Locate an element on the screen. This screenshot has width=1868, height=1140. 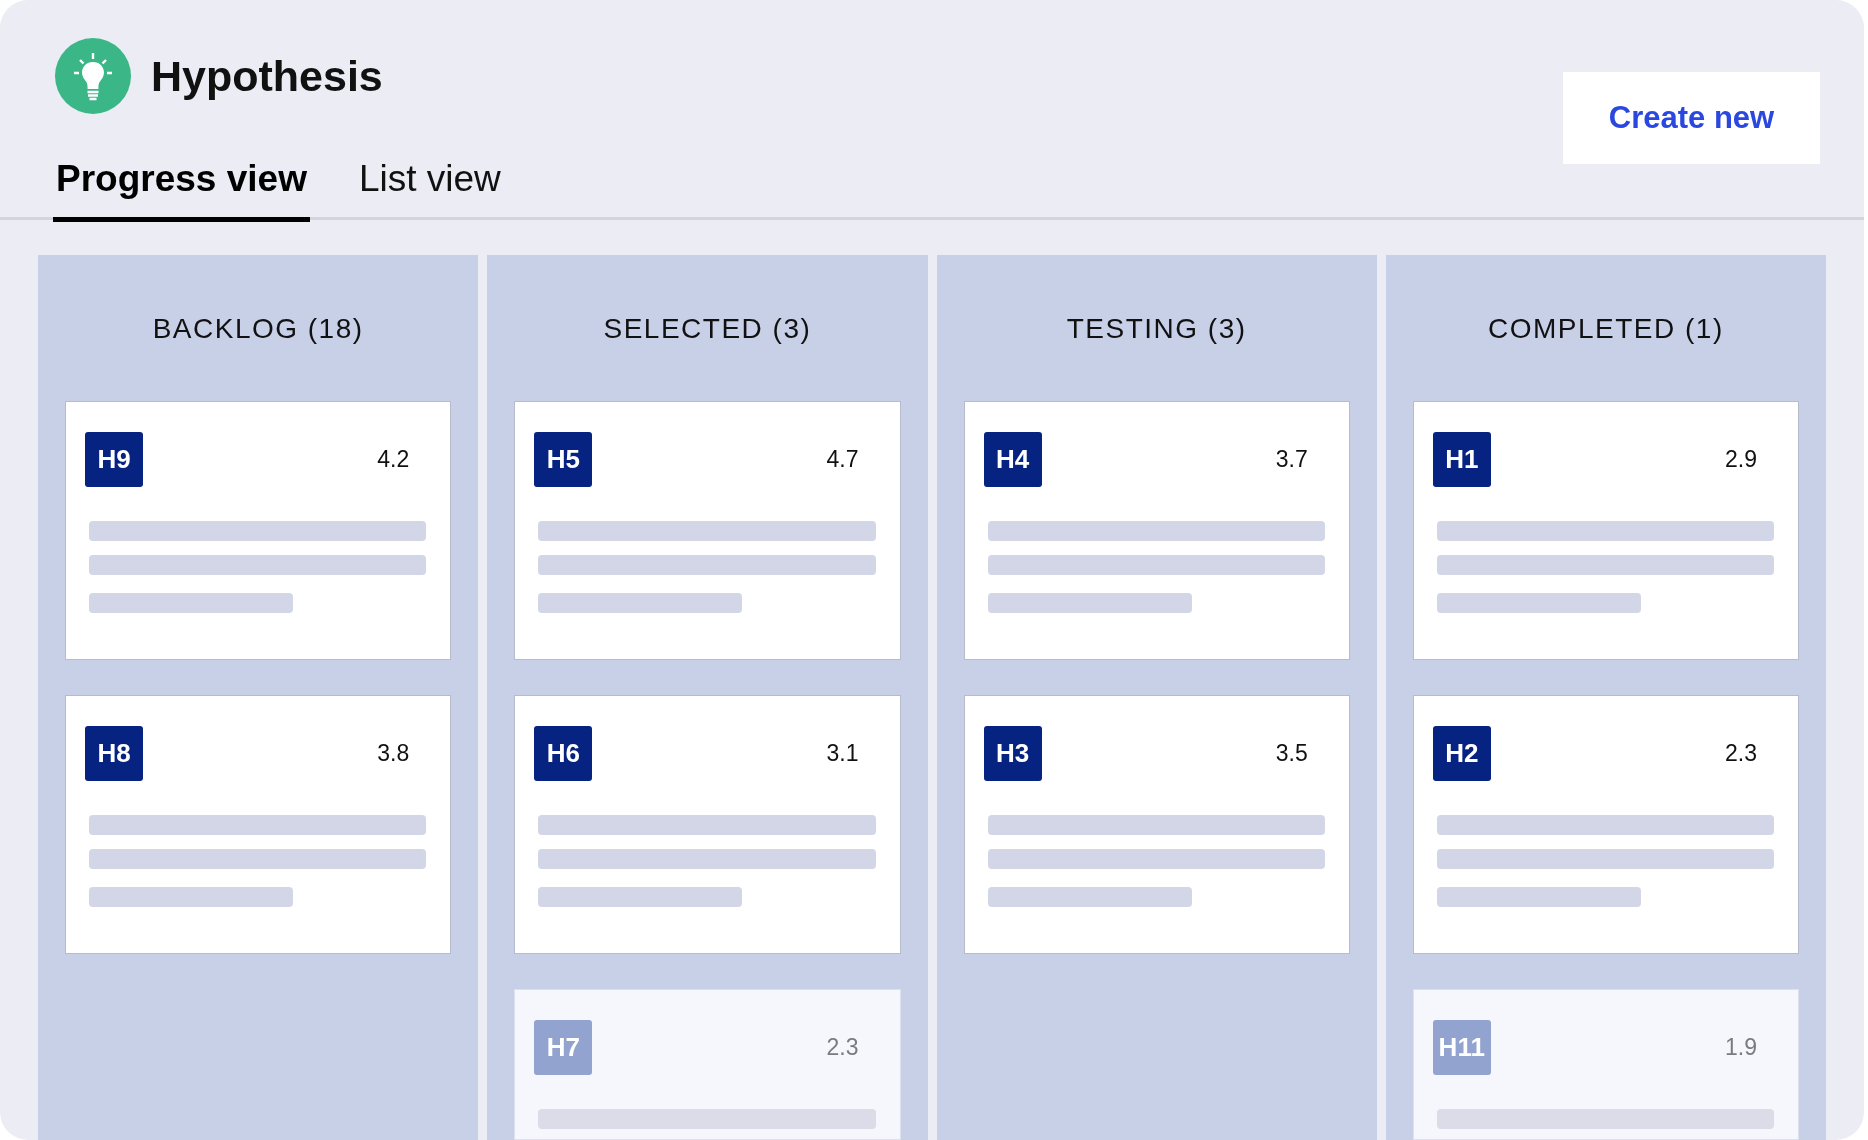
id-badge: H11 is located at coordinates (1461, 1047).